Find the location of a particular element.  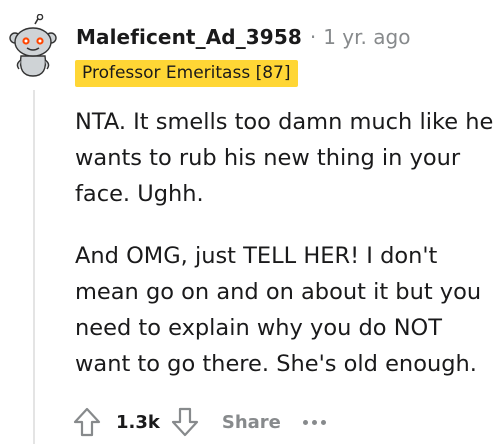

comment-actions: 1.3k Share is located at coordinates (198, 422).